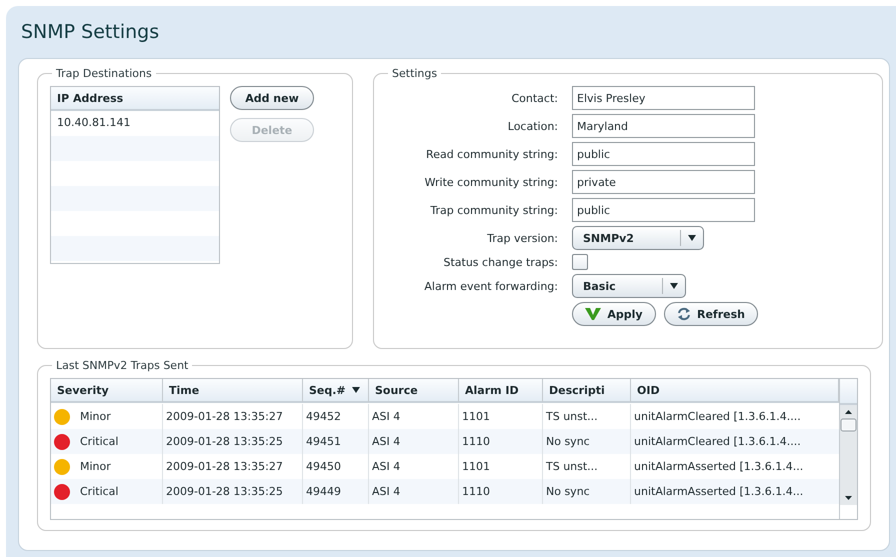  Describe the element at coordinates (336, 391) in the screenshot. I see `column-header: Seq.#` at that location.